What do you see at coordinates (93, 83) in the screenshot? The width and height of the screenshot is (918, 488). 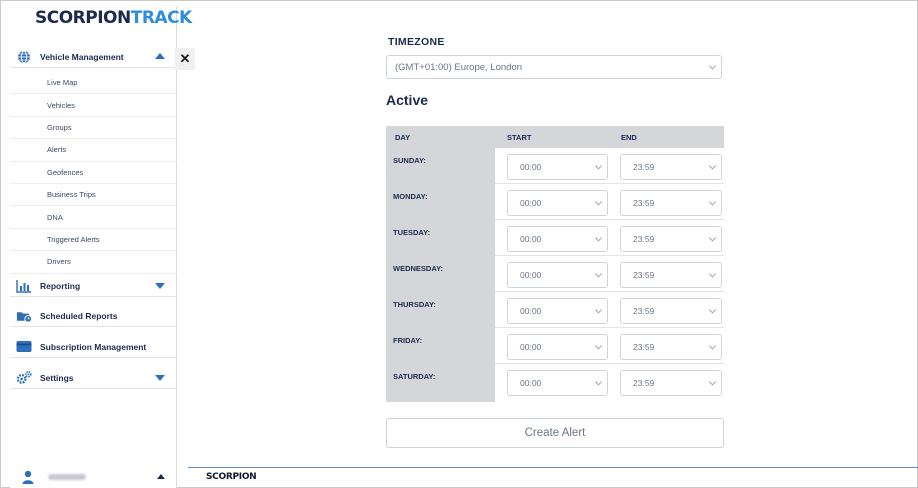 I see `nav-live-map: Live Map` at bounding box center [93, 83].